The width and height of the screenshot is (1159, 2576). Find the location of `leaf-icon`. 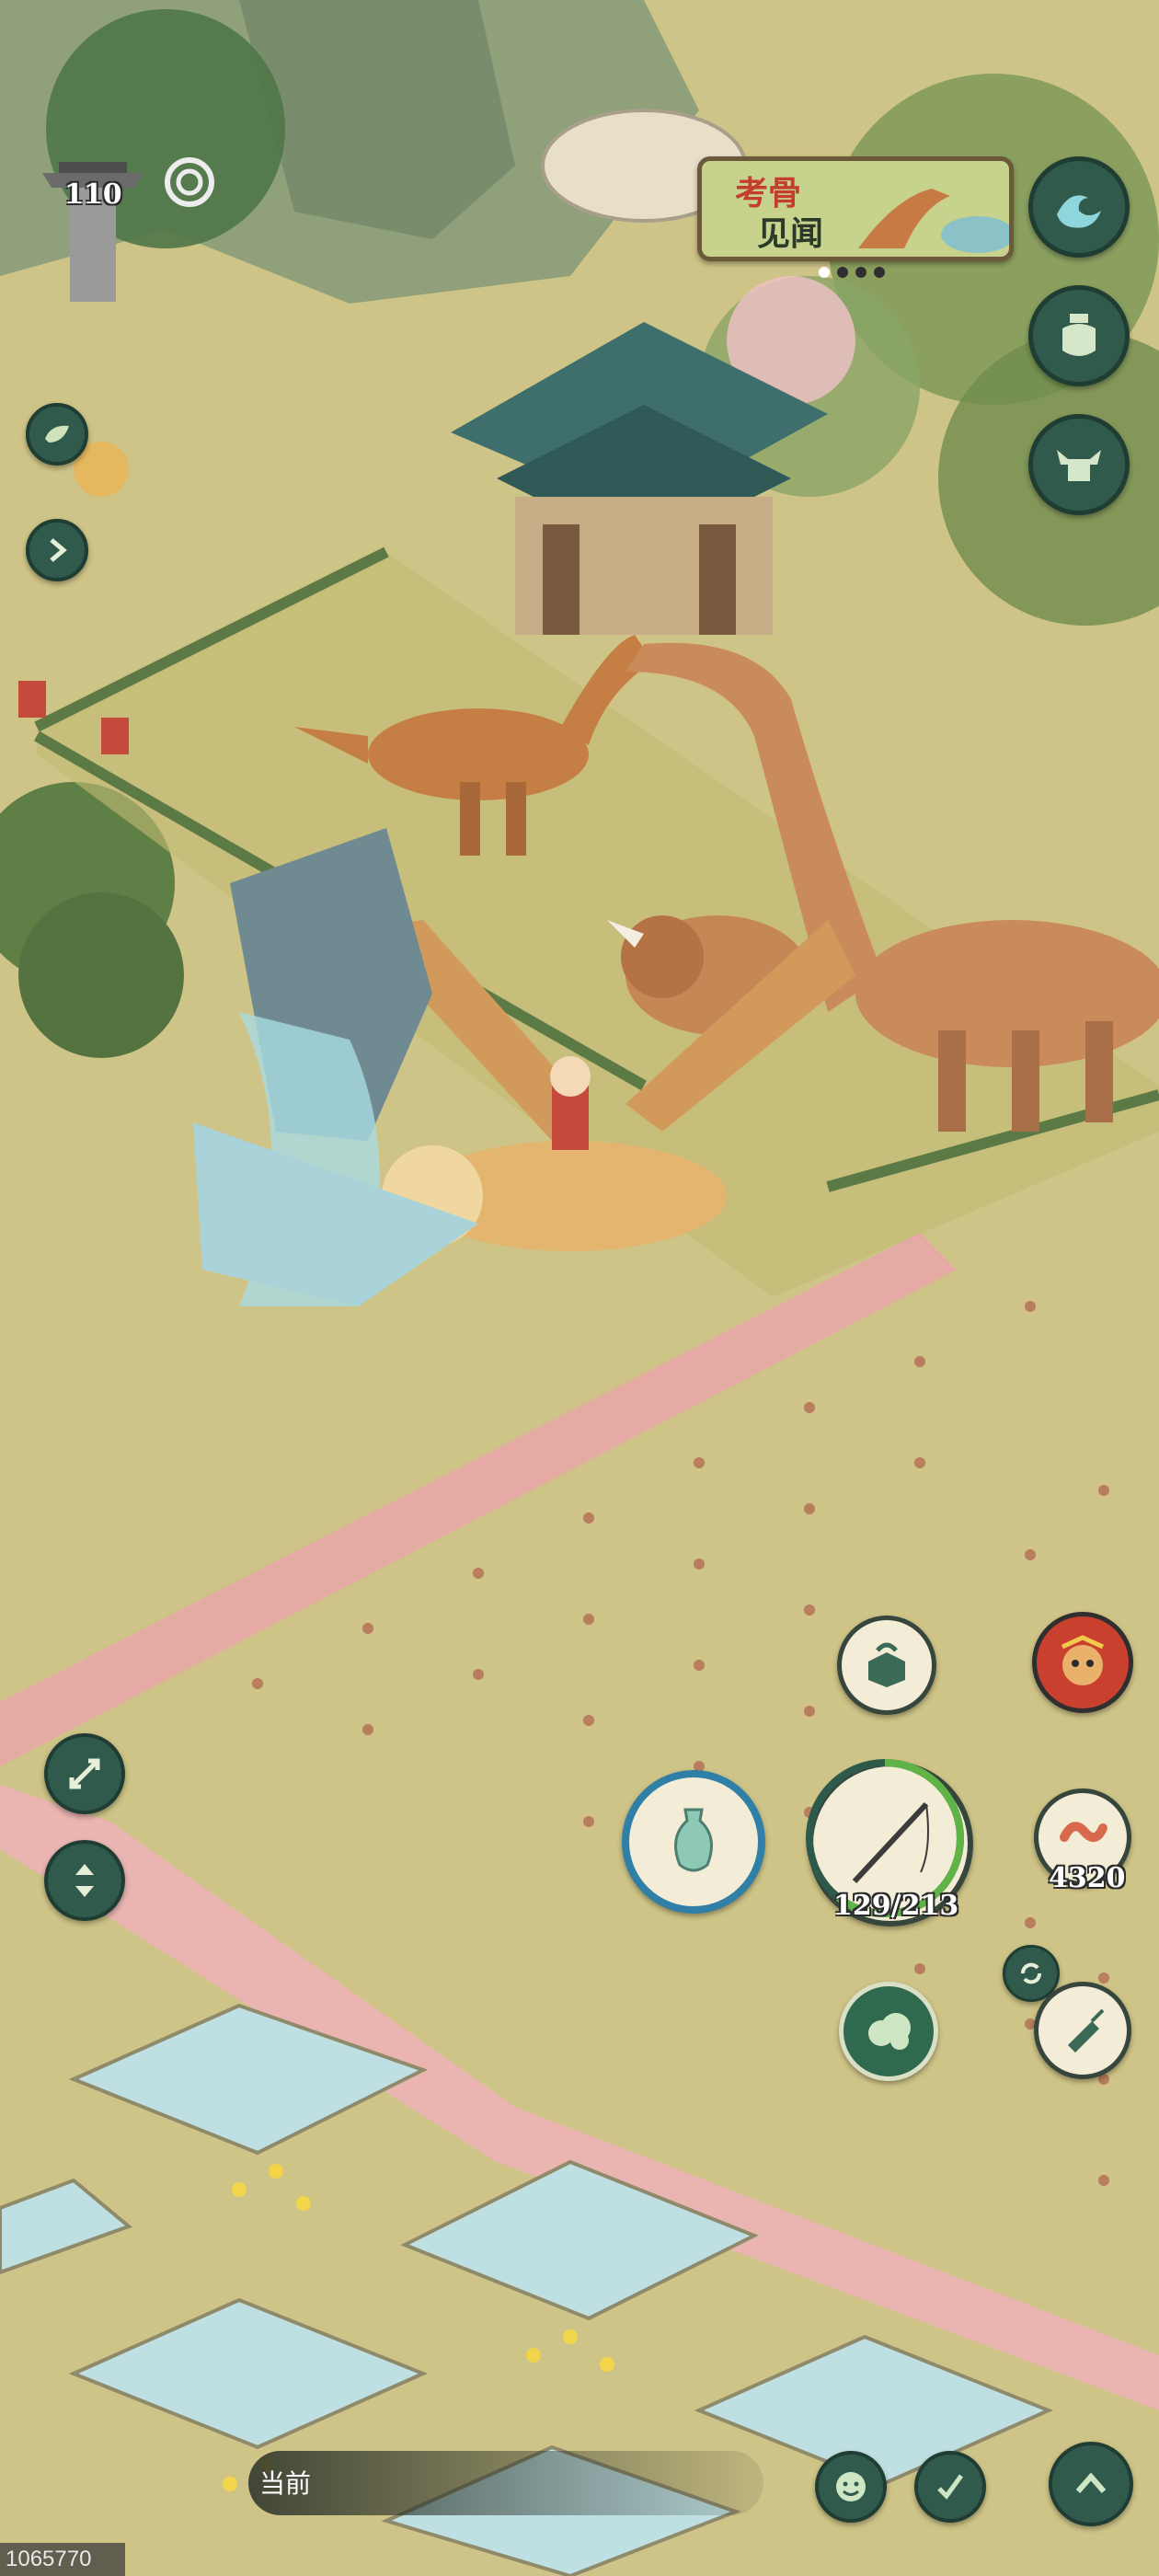

leaf-icon is located at coordinates (57, 434).